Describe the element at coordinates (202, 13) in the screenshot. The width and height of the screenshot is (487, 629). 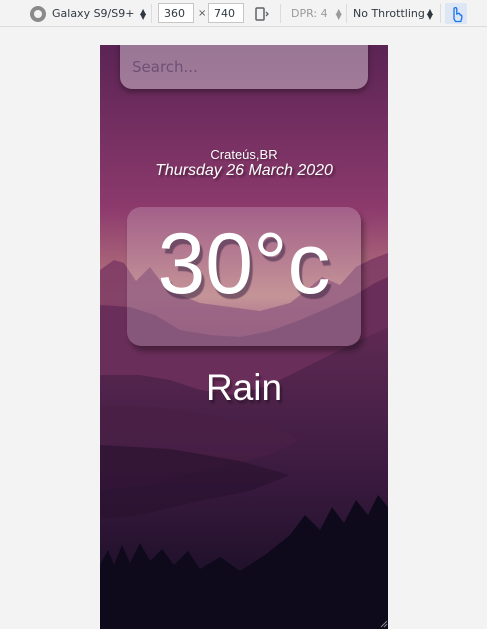
I see `times-sign: ×` at that location.